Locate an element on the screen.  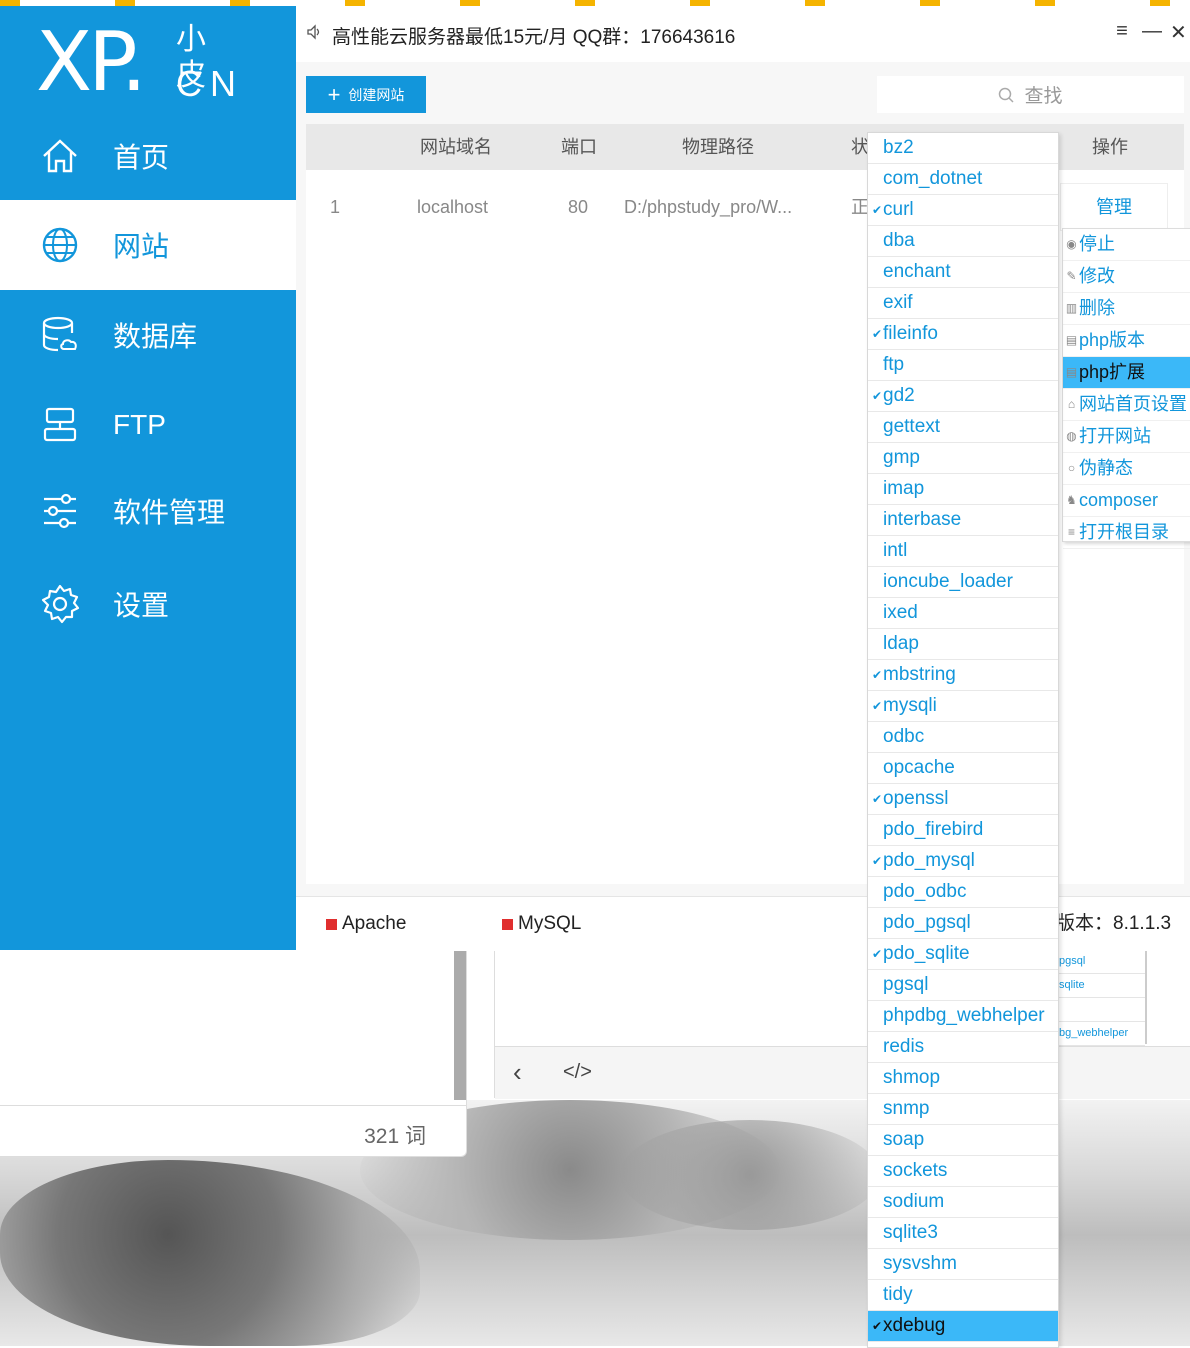
extension-item-bz2: bz2 is located at coordinates (963, 148).